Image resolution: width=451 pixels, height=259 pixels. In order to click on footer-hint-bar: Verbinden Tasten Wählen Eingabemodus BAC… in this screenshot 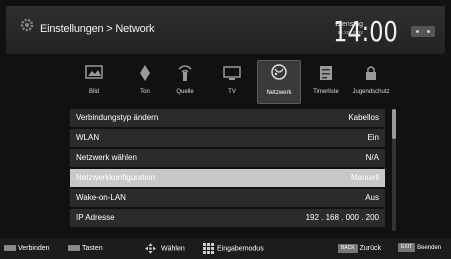, I will do `click(225, 248)`.